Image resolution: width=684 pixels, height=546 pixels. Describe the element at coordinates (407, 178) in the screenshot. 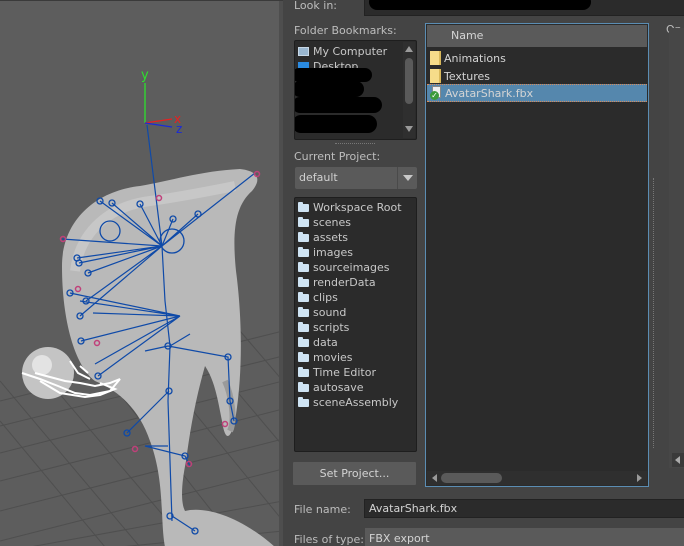

I see `chevron-down-icon` at that location.